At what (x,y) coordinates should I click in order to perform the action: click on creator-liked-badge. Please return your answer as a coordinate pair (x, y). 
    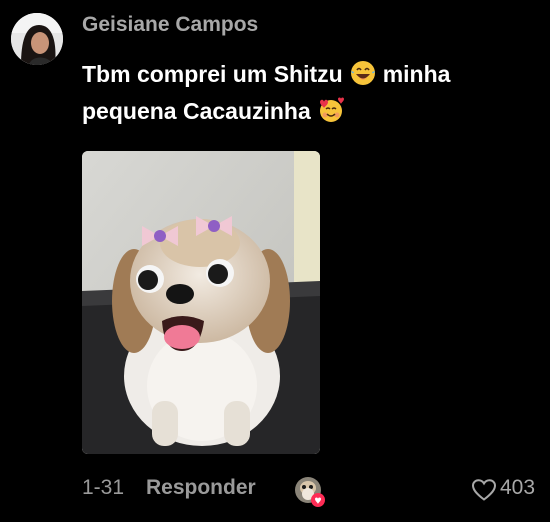
    Looking at the image, I should click on (310, 492).